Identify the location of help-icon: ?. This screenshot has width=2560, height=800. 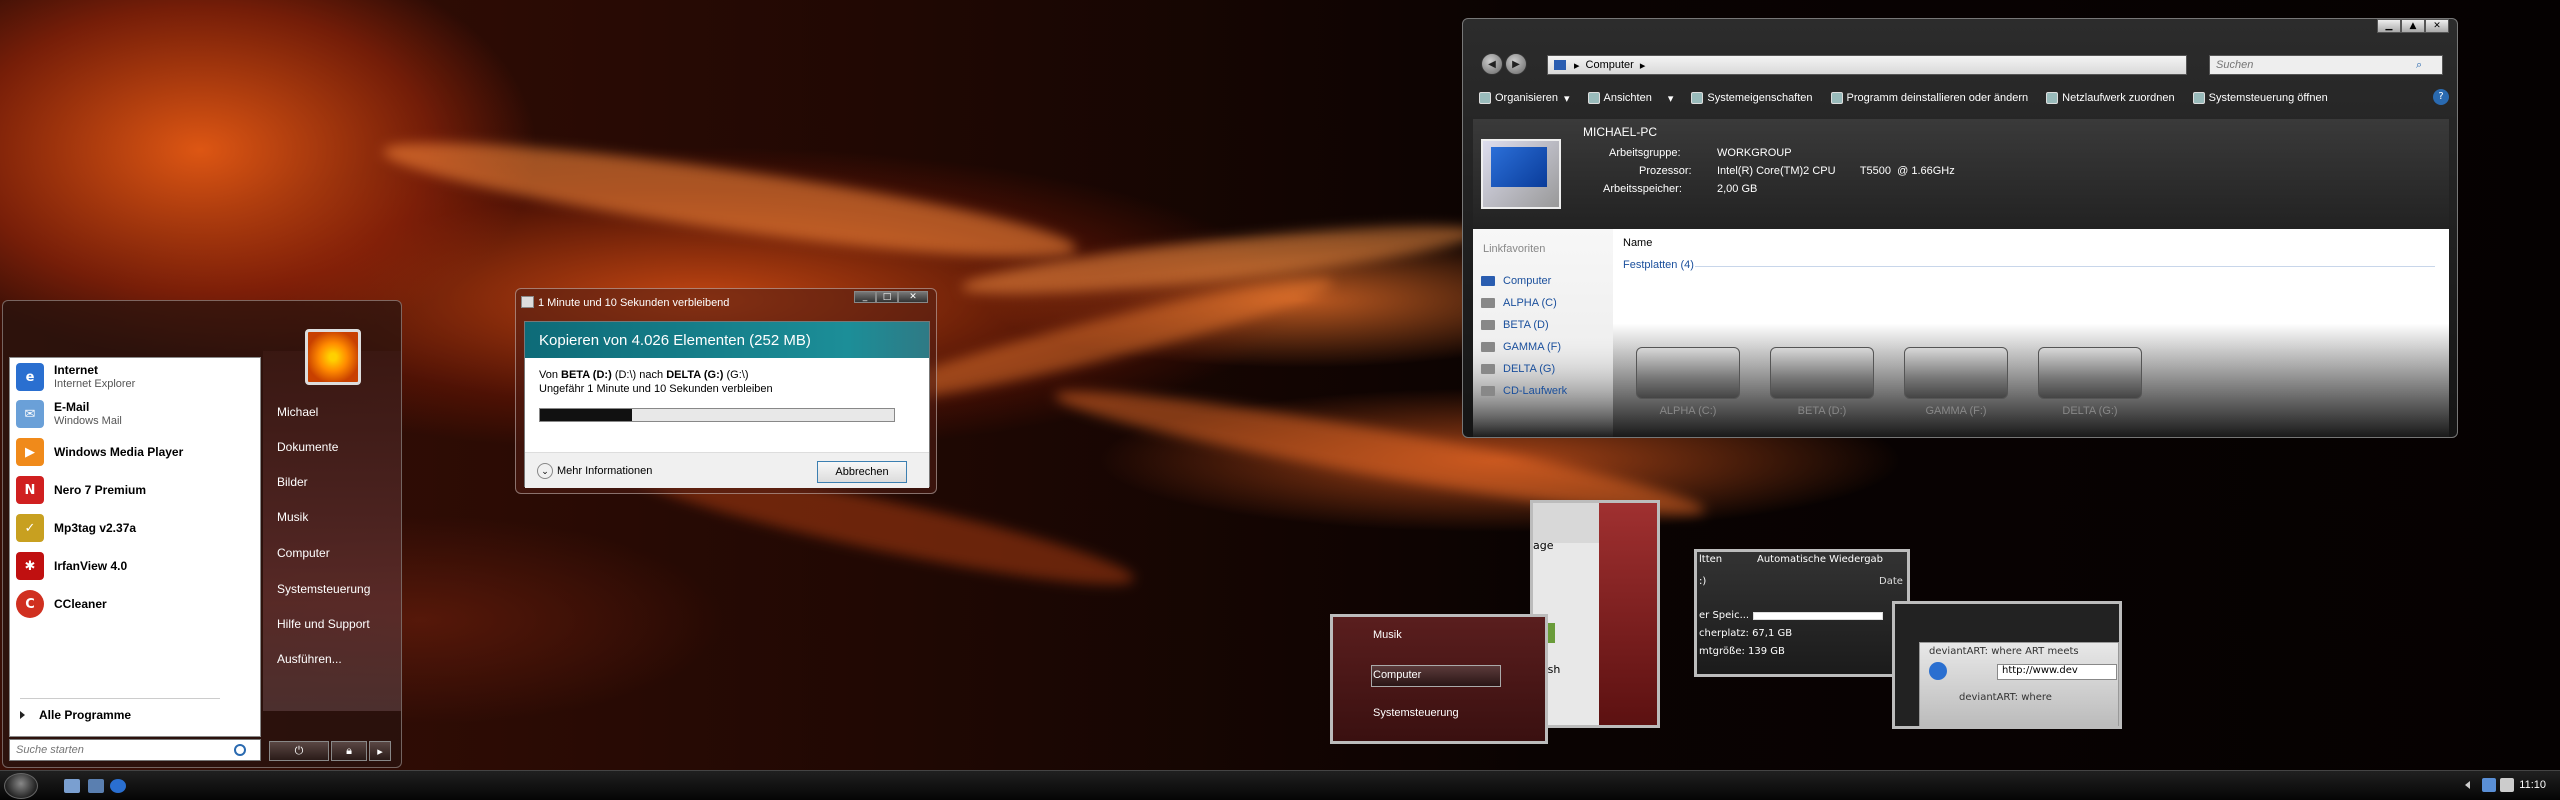
(2441, 97).